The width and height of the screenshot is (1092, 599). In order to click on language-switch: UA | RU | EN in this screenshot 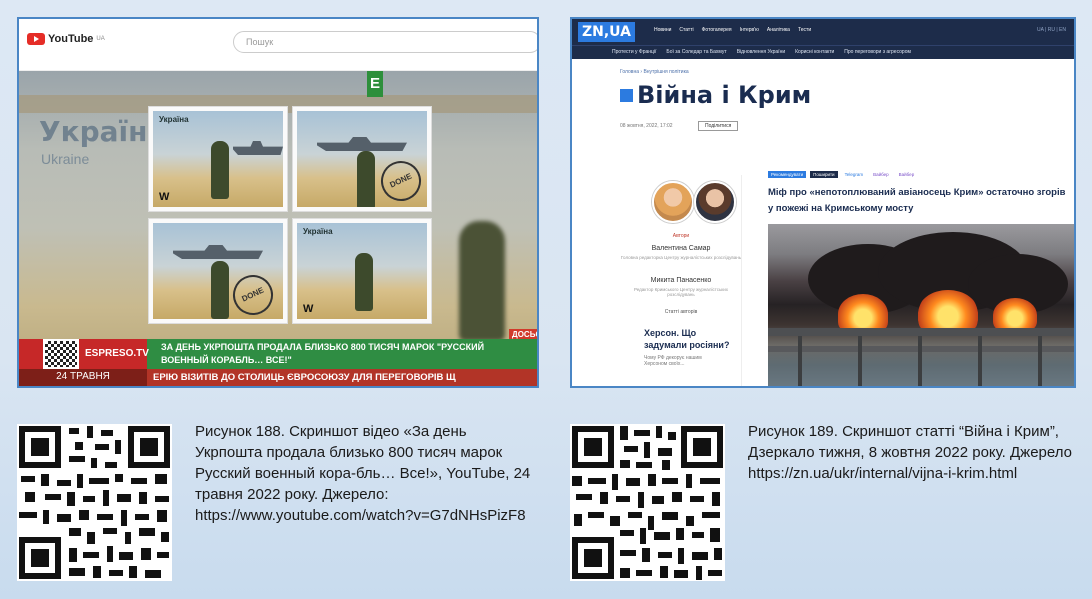, I will do `click(1051, 30)`.